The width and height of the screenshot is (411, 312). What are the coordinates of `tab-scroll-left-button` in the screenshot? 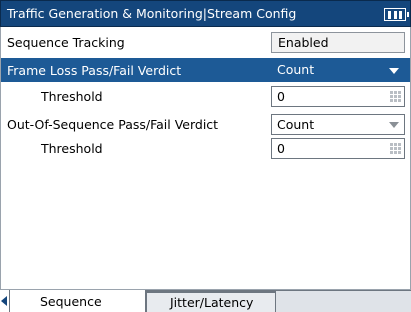 It's located at (5, 301).